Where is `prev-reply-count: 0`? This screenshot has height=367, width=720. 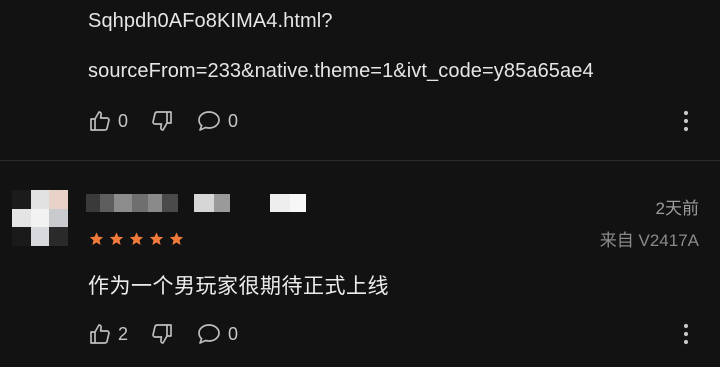 prev-reply-count: 0 is located at coordinates (233, 120).